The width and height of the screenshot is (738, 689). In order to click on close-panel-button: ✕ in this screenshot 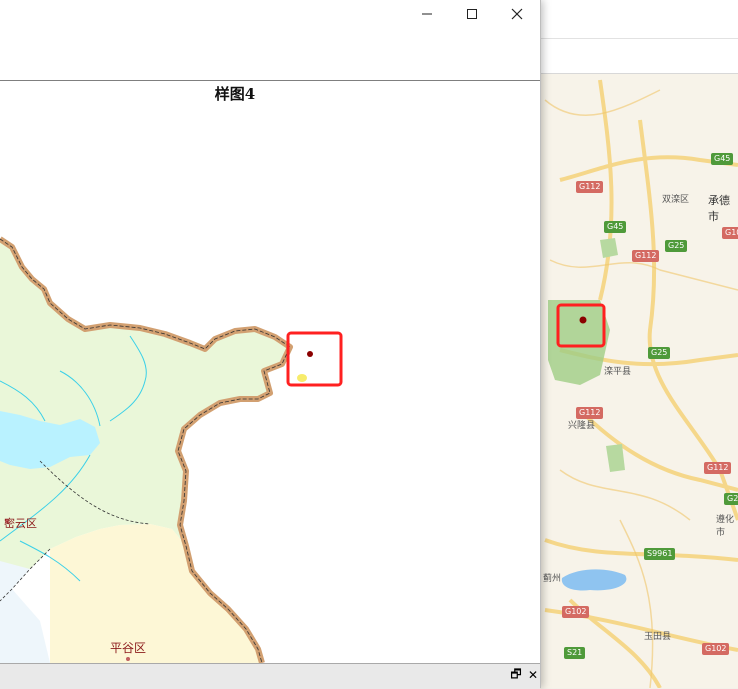, I will do `click(533, 675)`.